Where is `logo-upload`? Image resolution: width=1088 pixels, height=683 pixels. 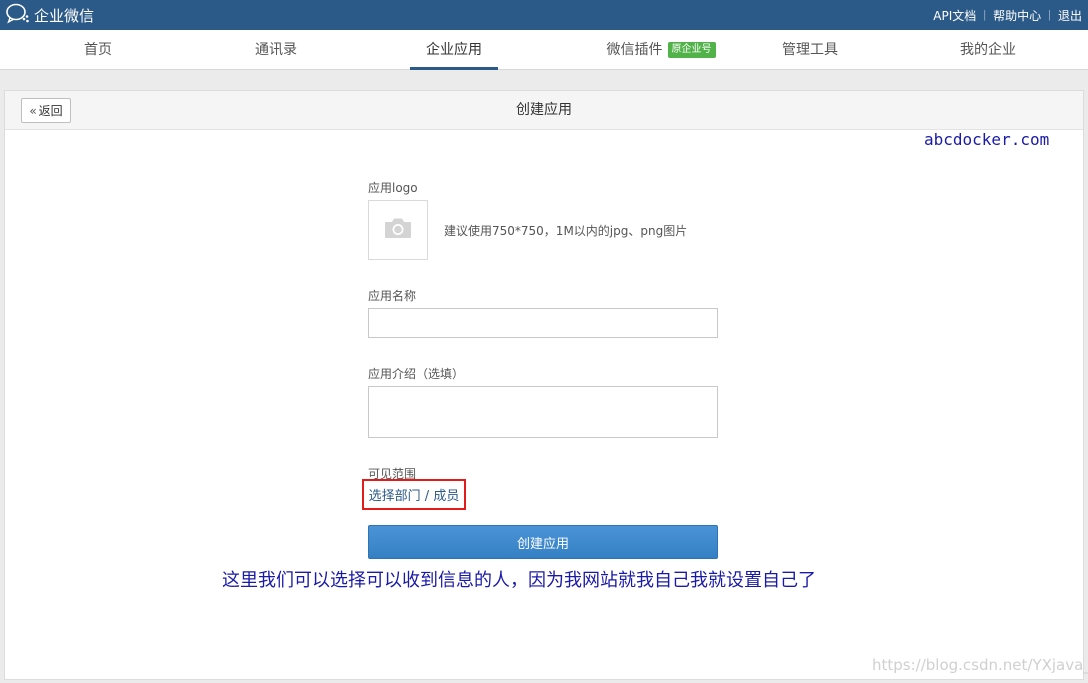 logo-upload is located at coordinates (398, 230).